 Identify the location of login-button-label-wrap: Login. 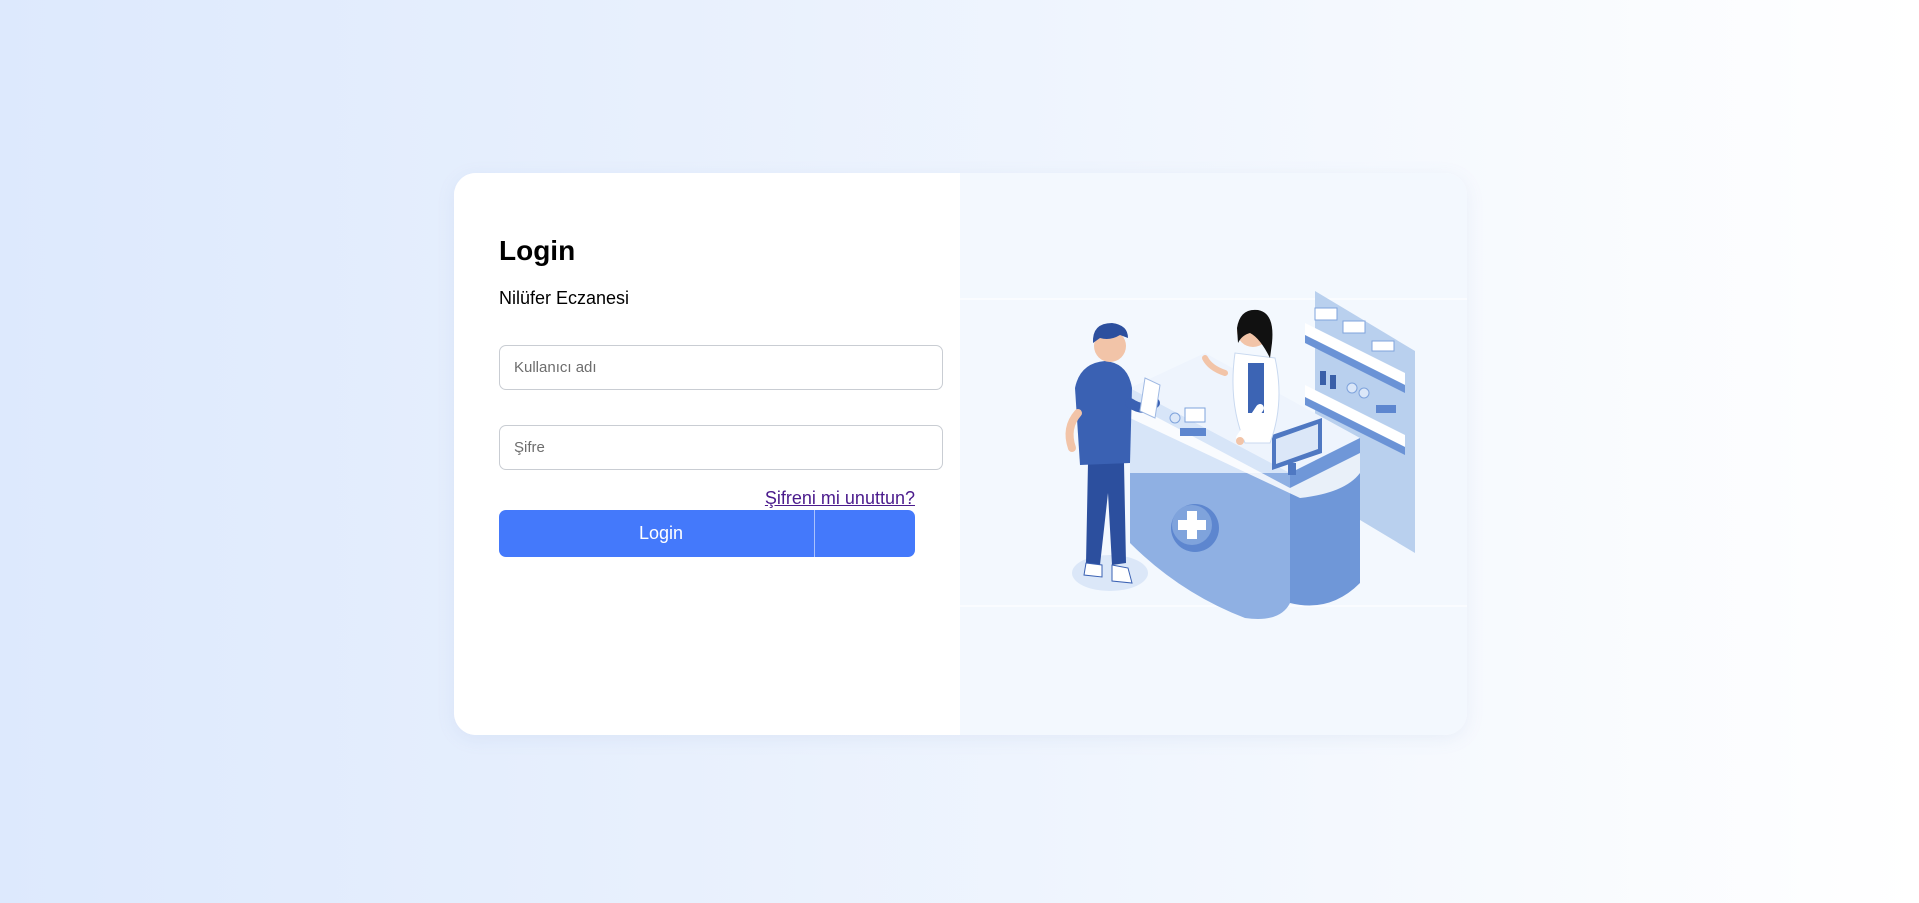
(707, 533).